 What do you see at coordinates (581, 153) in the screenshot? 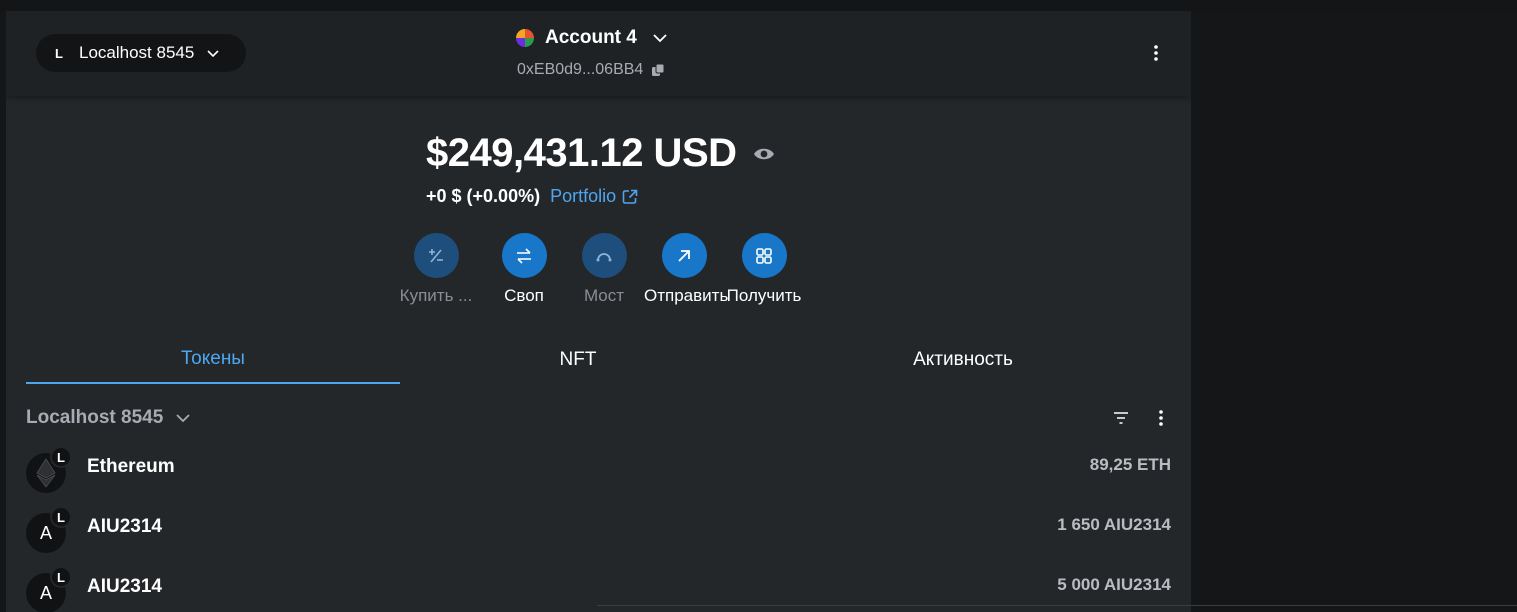
I see `balance-amount: $249,431.12 USD` at bounding box center [581, 153].